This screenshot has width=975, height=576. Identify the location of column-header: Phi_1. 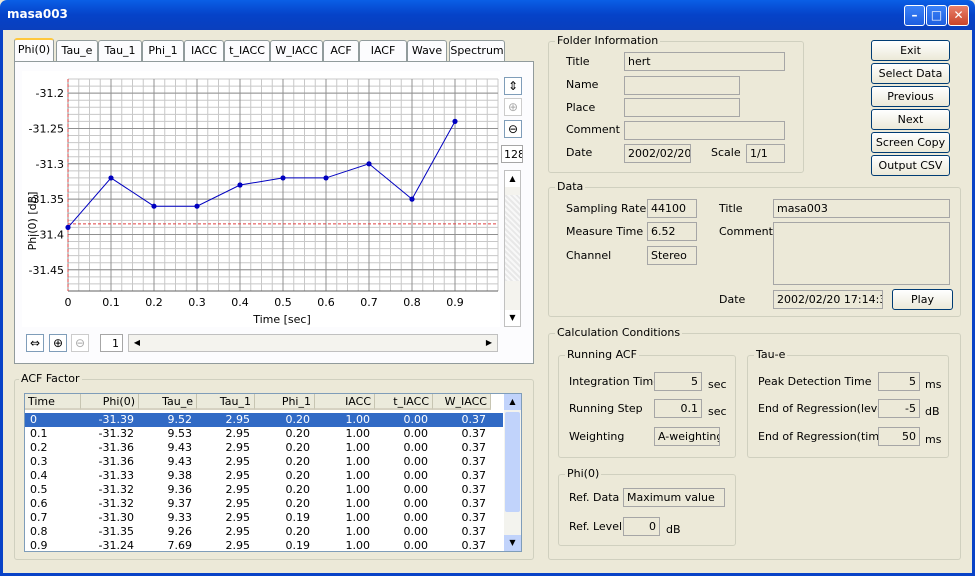
(285, 402).